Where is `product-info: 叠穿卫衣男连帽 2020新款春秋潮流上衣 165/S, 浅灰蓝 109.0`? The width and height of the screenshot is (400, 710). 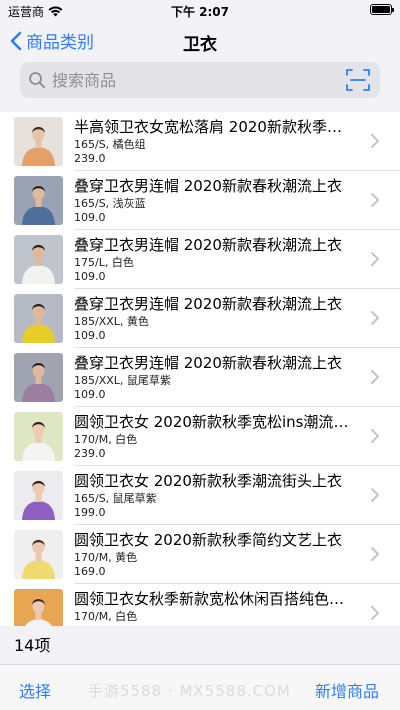
product-info: 叠穿卫衣男连帽 2020新款春秋潮流上衣 165/S, 浅灰蓝 109.0 is located at coordinates (219, 201).